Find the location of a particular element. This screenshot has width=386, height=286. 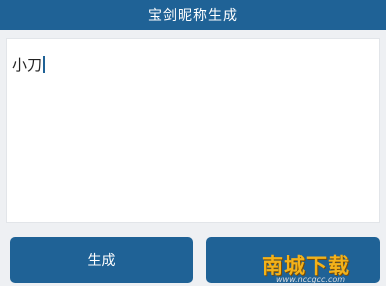

input-content: 小刀 is located at coordinates (29, 64).